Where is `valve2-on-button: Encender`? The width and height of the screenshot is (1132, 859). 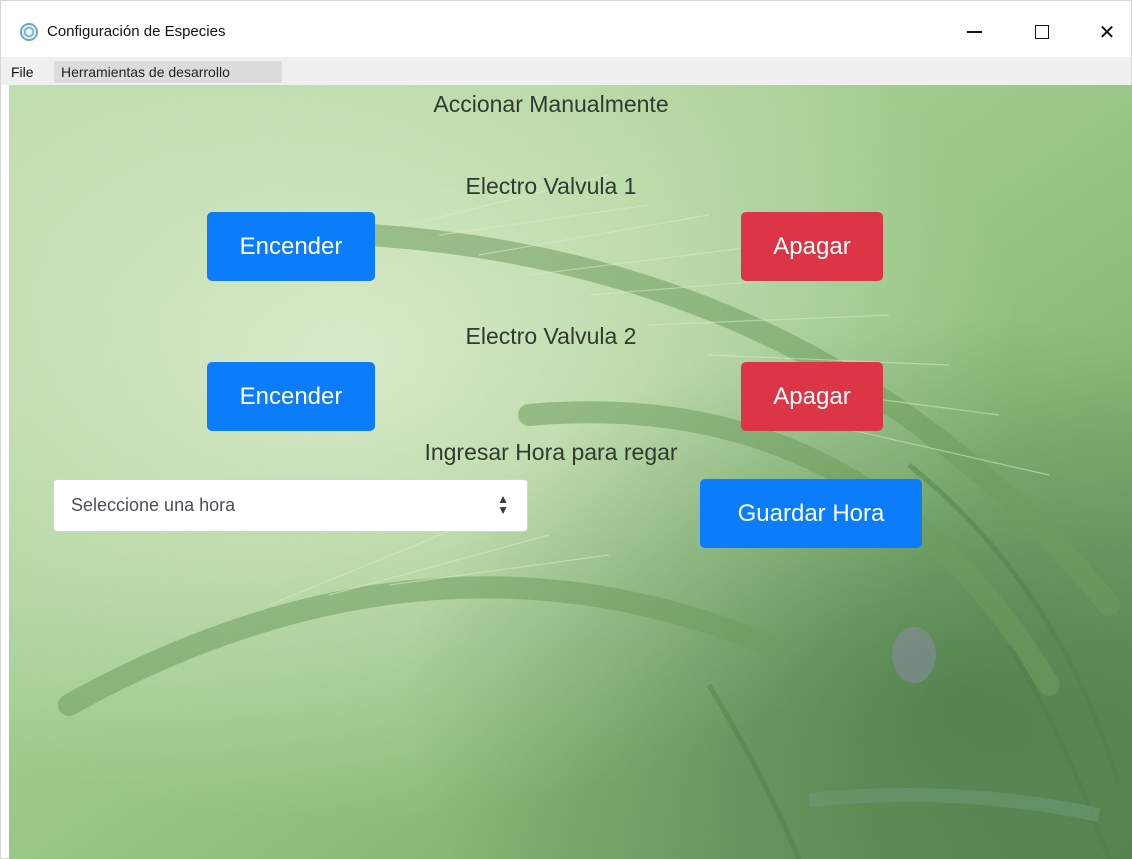 valve2-on-button: Encender is located at coordinates (291, 396).